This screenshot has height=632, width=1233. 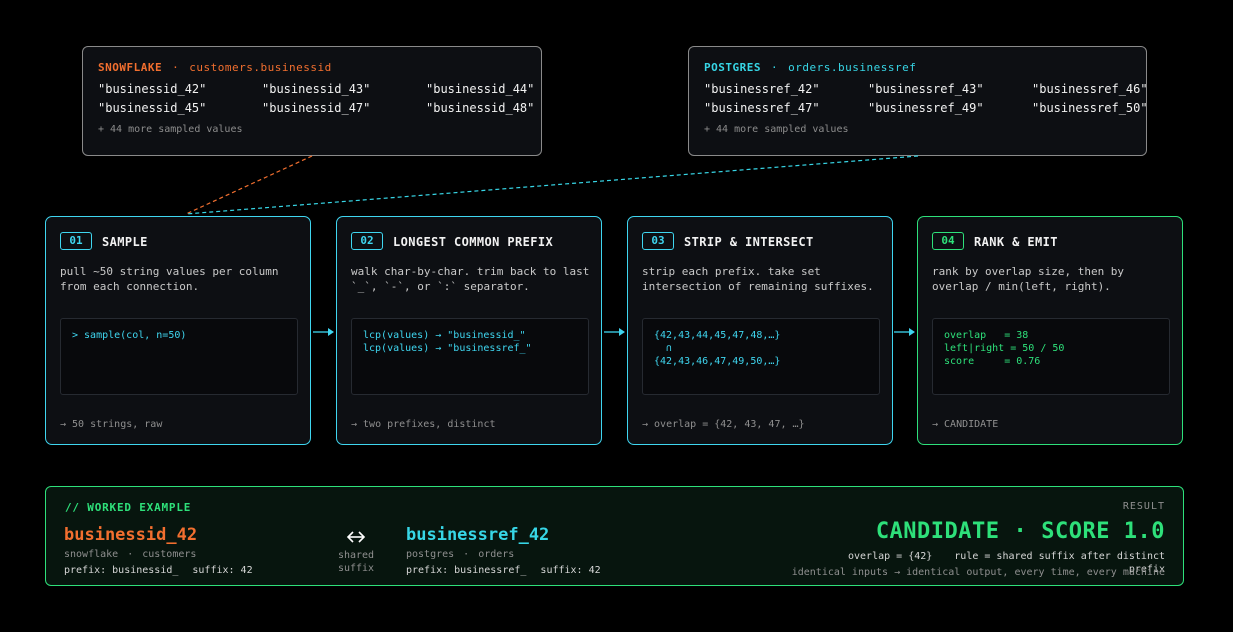 I want to click on step-number-badge: 04, so click(x=948, y=241).